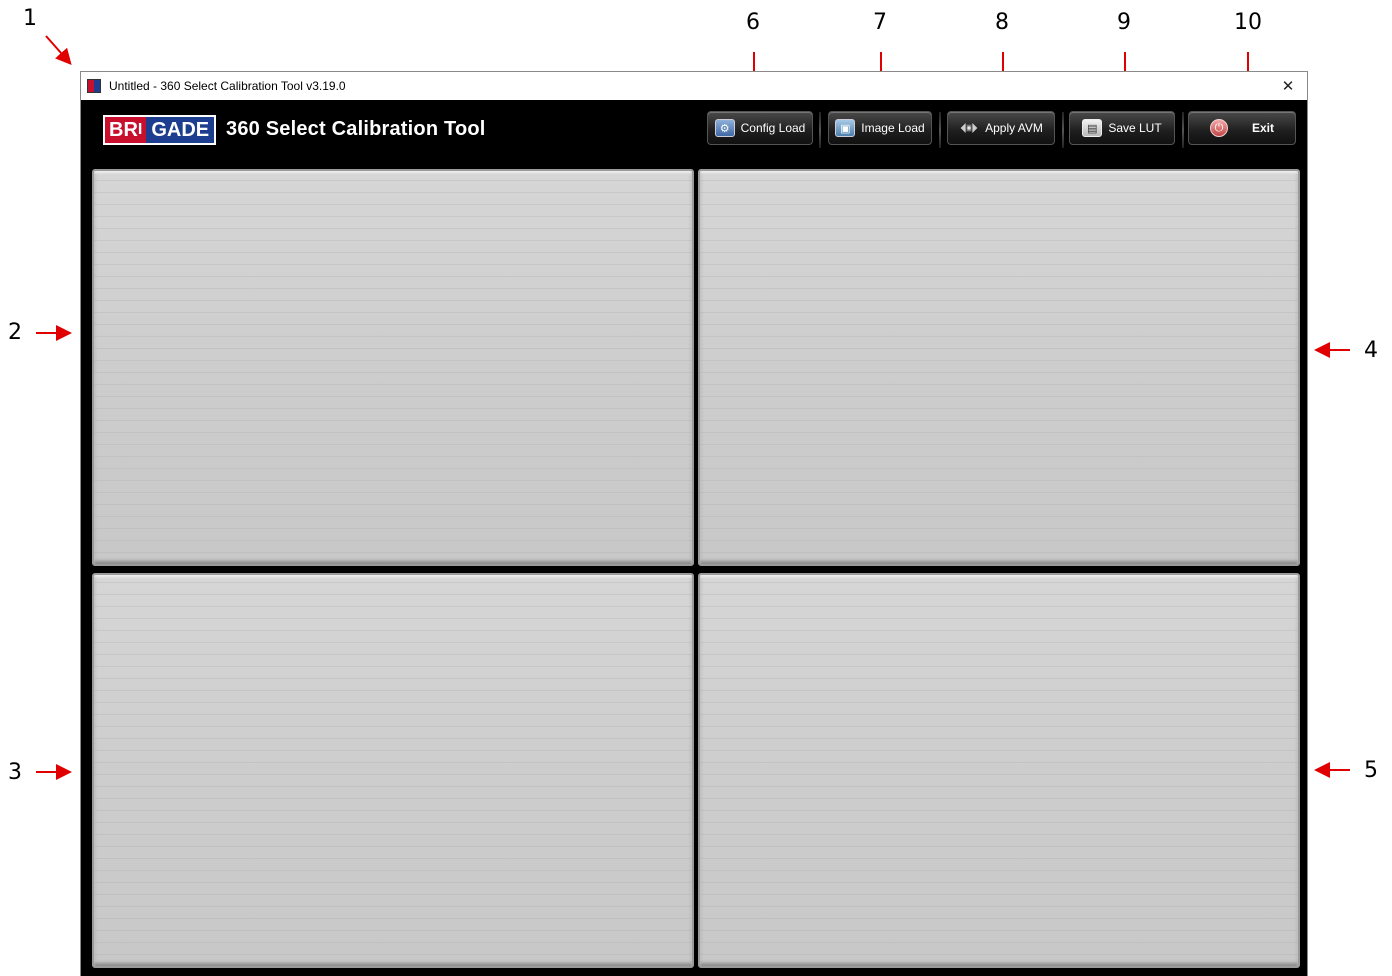 The width and height of the screenshot is (1392, 976). I want to click on apply-icon, so click(969, 128).